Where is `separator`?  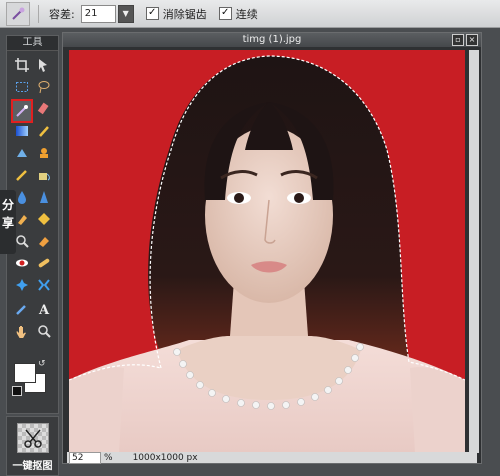
separator is located at coordinates (38, 13).